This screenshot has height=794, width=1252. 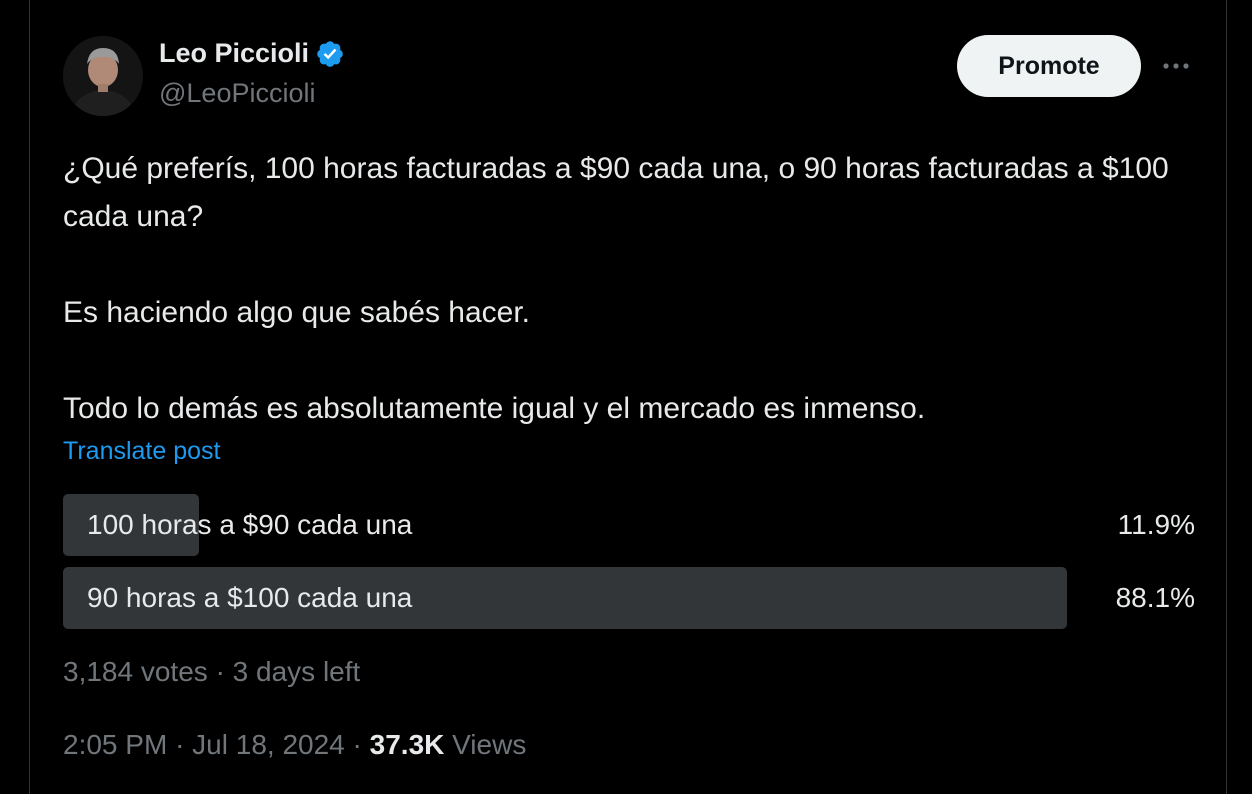 I want to click on post-paragraph: Es haciendo algo que sabés hacer., so click(x=297, y=312).